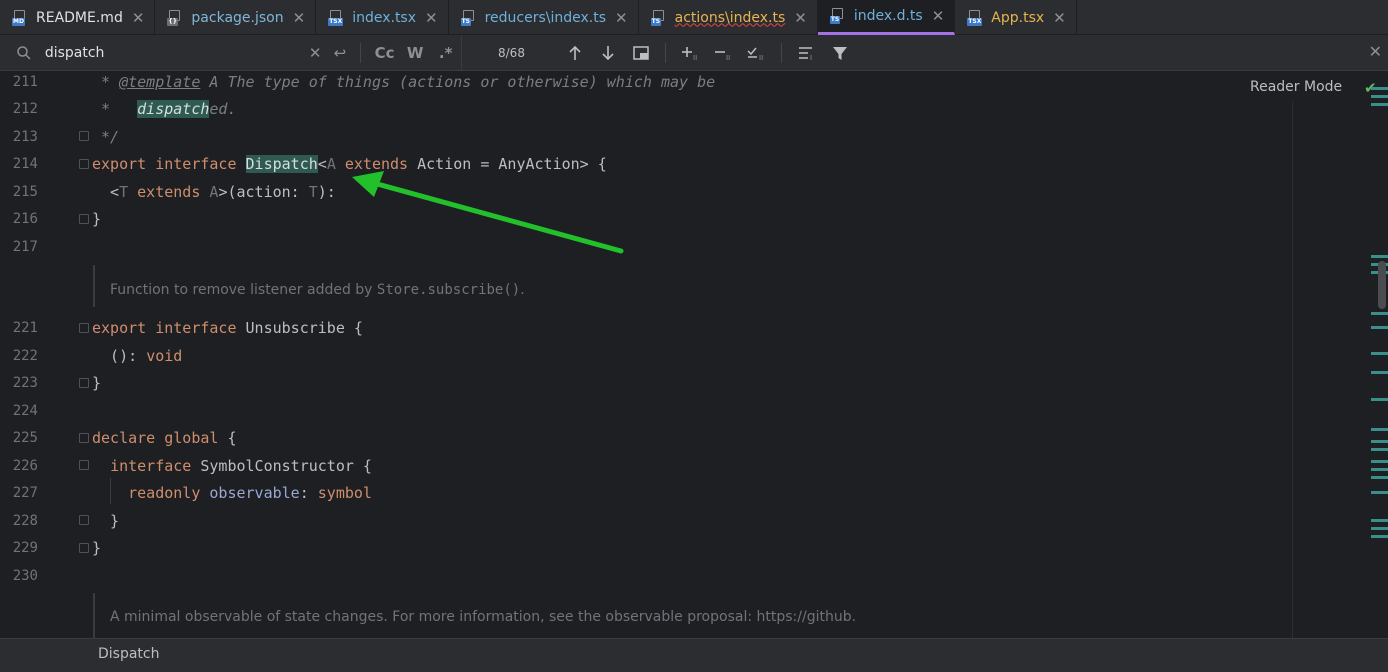 The image size is (1388, 672). I want to click on reader-mode-button: Reader Mode, so click(1296, 87).